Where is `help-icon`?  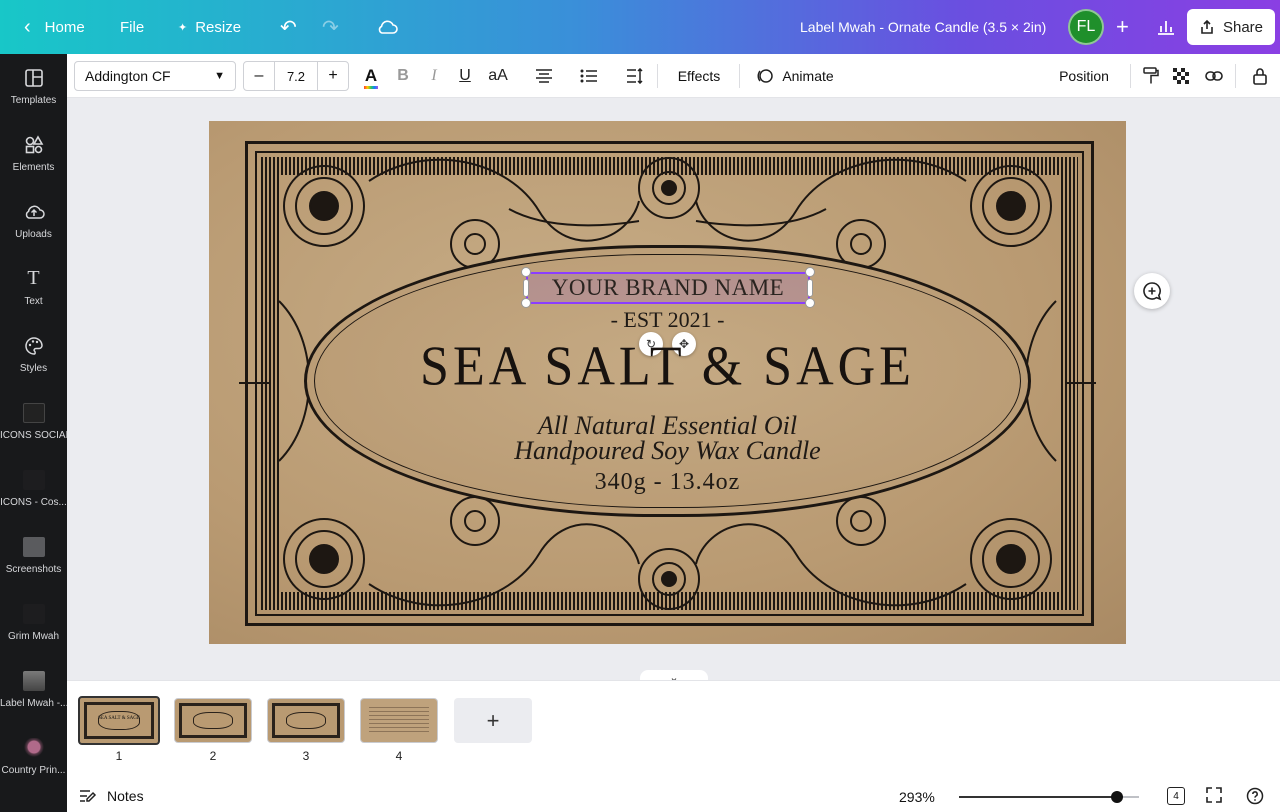
help-icon is located at coordinates (1255, 796).